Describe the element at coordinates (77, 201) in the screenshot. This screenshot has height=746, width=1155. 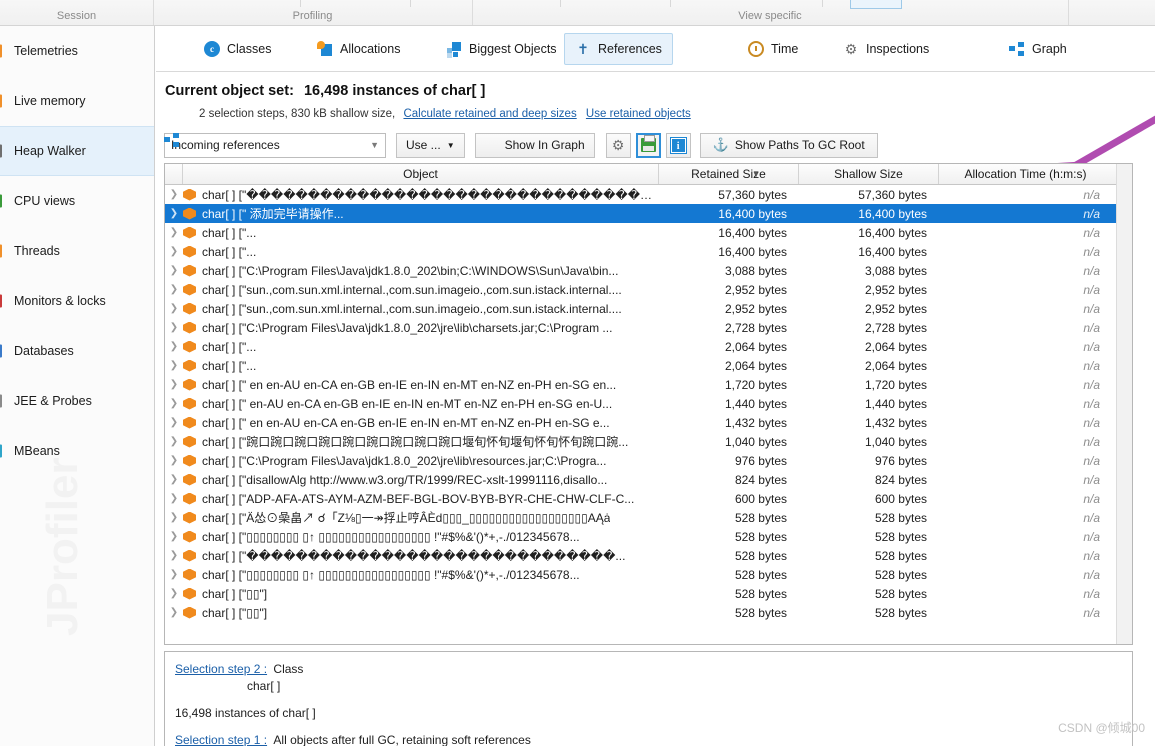
I see `sidebar-item-cpu-views: CPU views` at that location.